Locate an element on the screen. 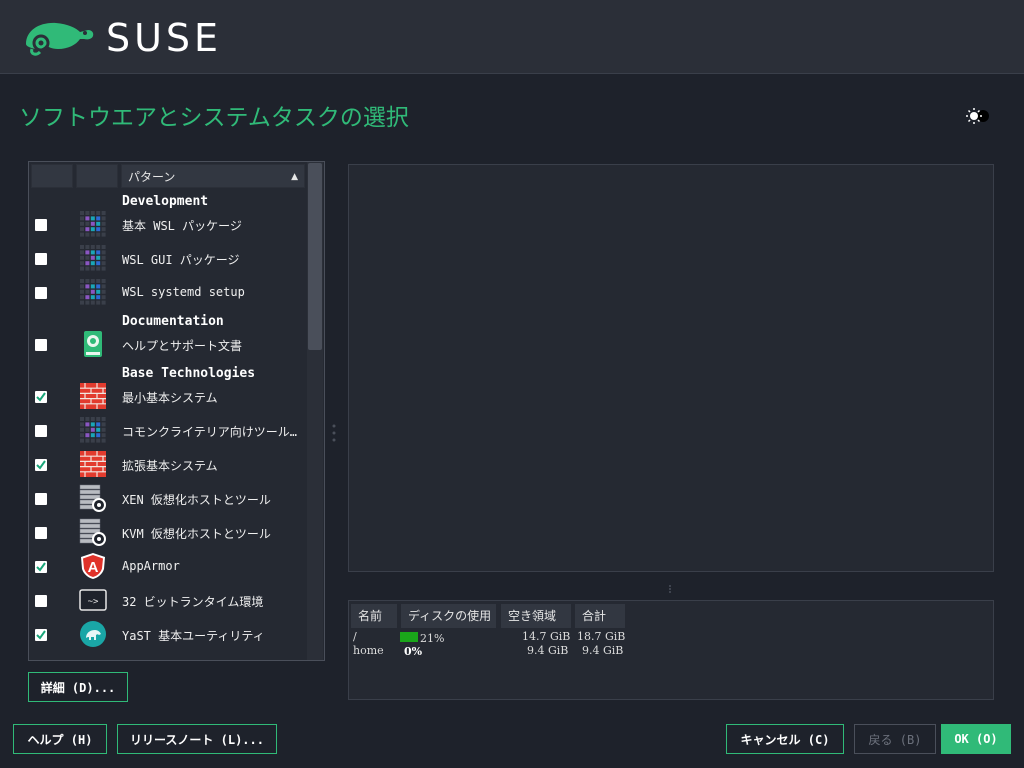 This screenshot has width=1024, height=768. pattern-row: XEN 仮想化ホストとツール is located at coordinates (167, 499).